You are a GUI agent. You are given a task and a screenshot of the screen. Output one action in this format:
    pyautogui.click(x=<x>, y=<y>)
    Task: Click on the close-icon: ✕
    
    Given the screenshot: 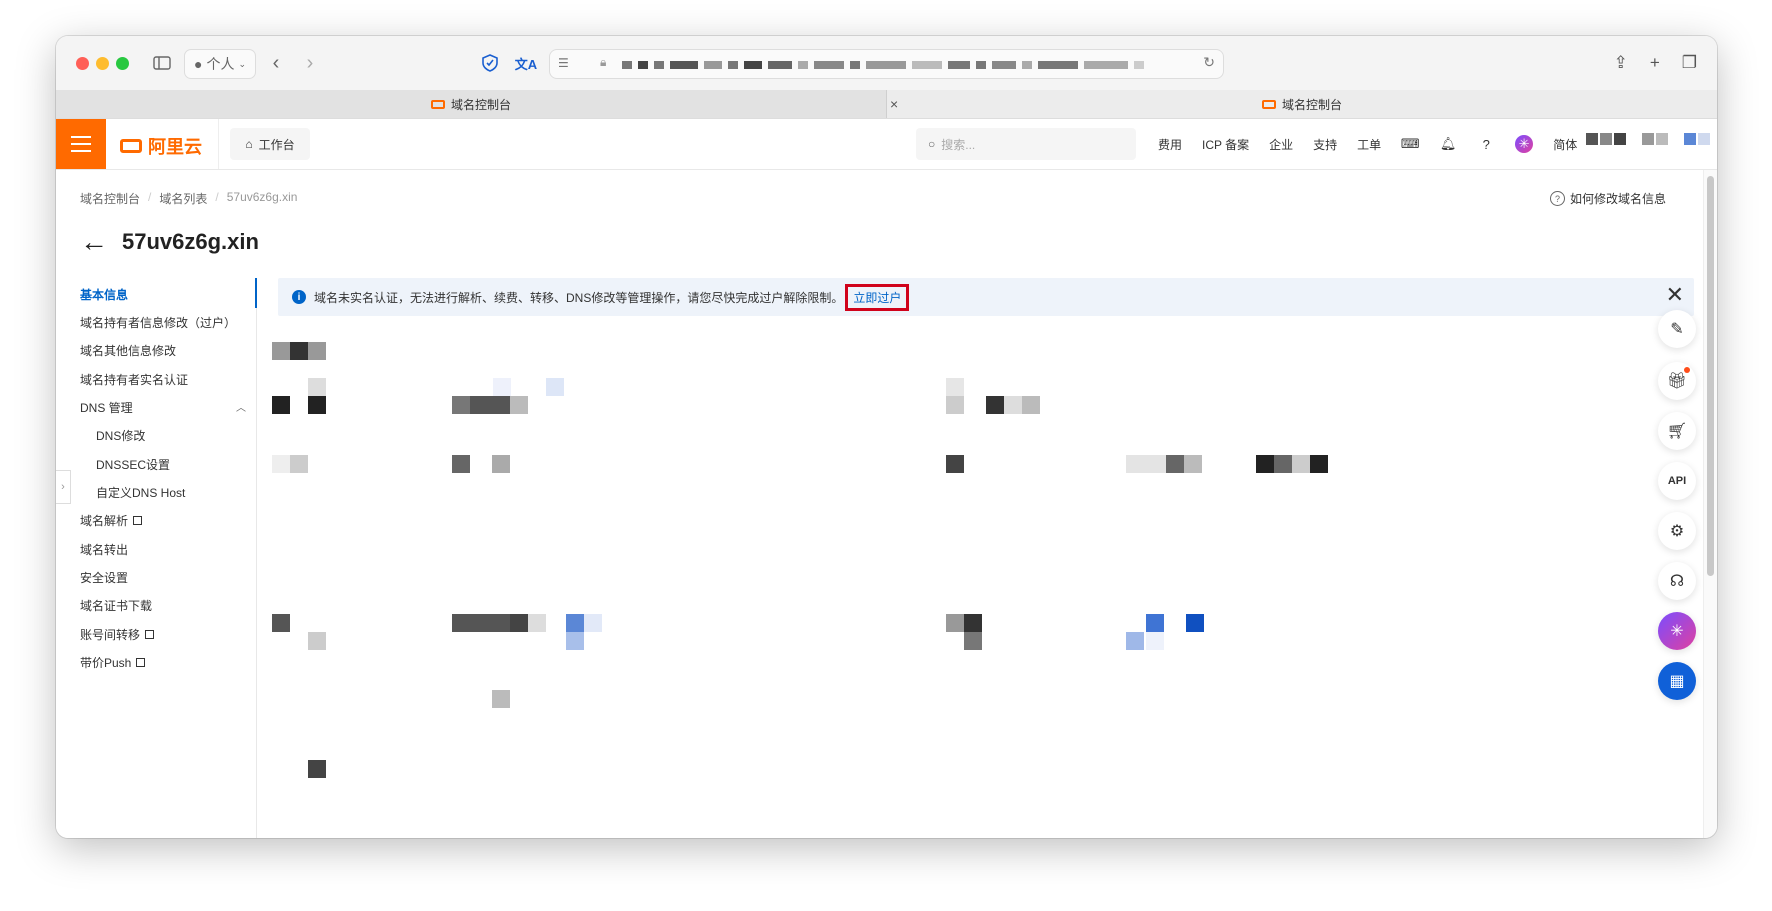 What is the action you would take?
    pyautogui.click(x=1675, y=295)
    